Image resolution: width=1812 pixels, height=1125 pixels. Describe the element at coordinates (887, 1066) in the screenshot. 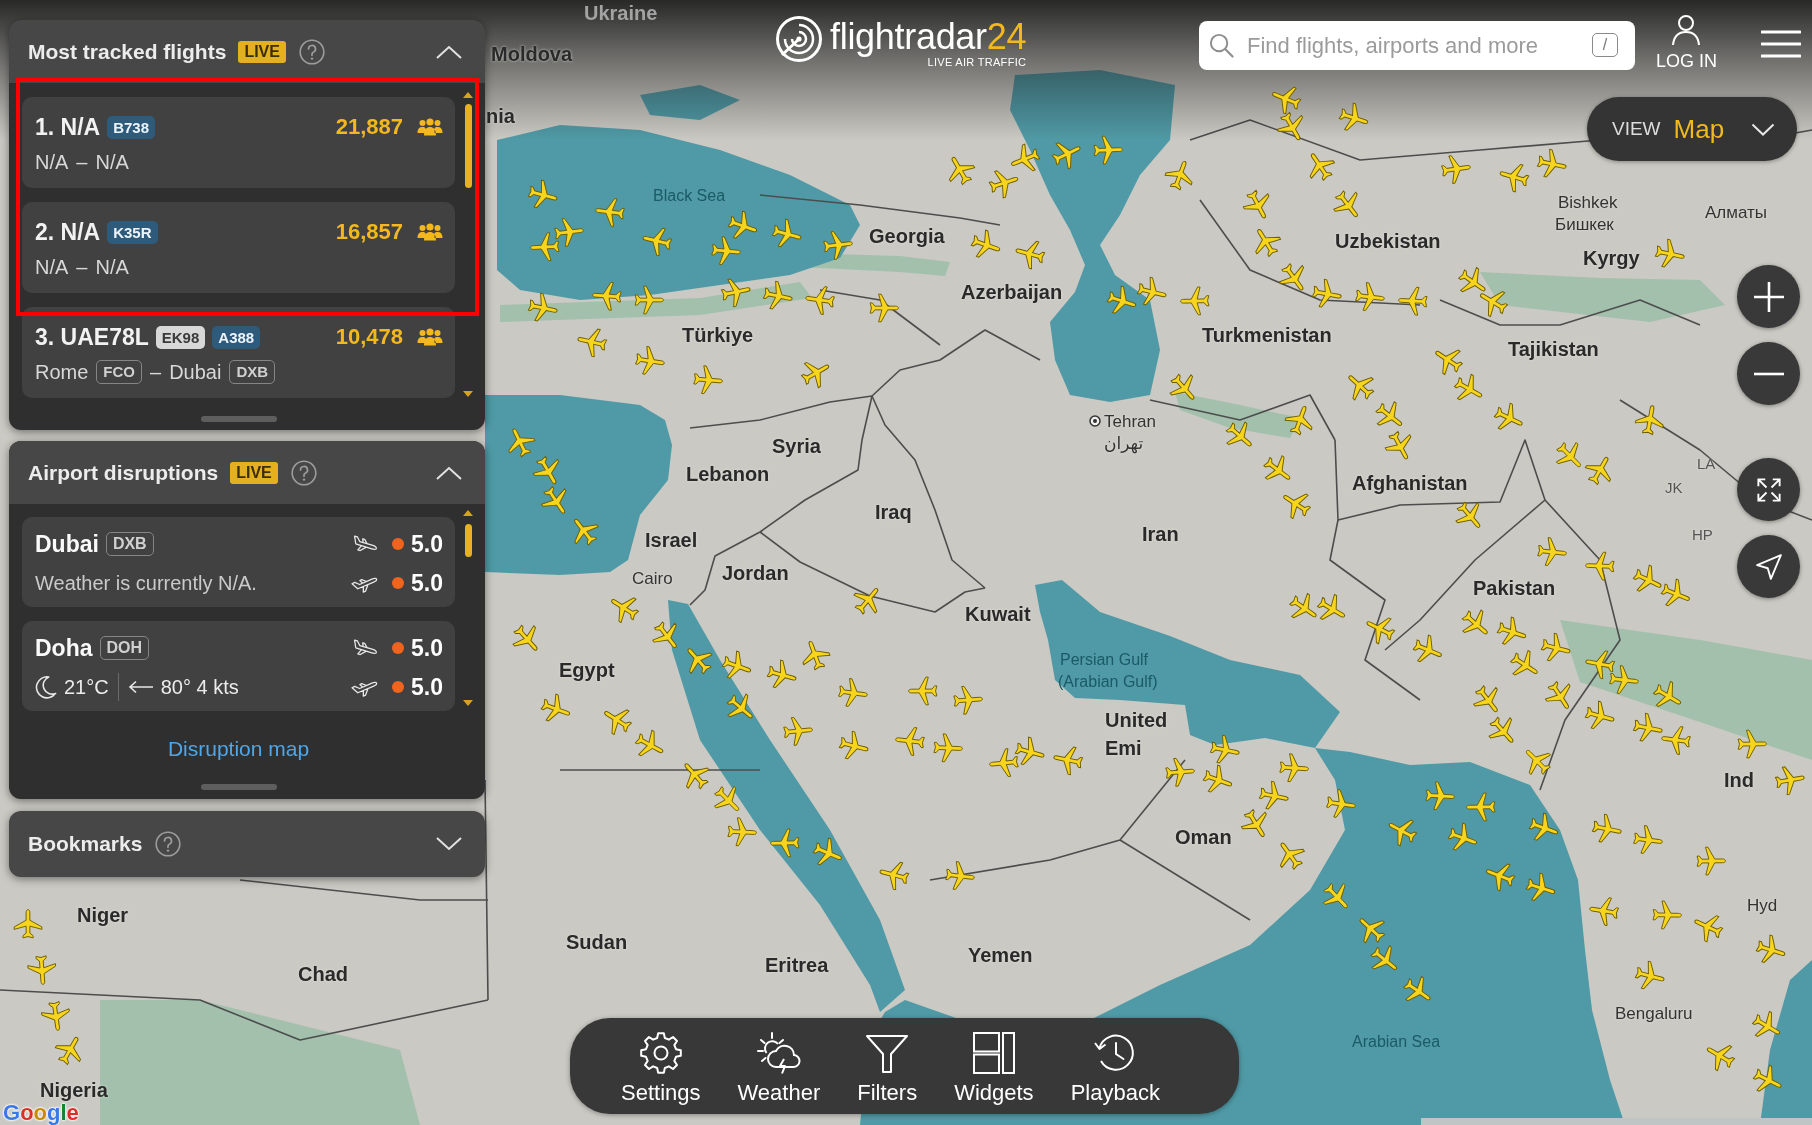

I see `filters-button: Filters` at that location.